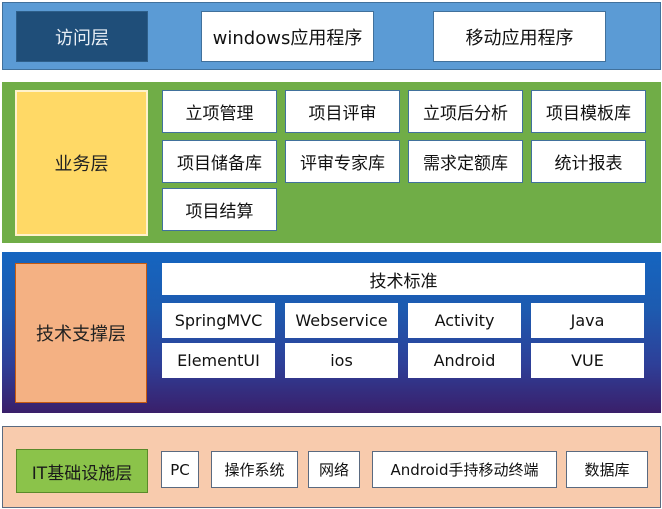 Image resolution: width=662 pixels, height=509 pixels. What do you see at coordinates (81, 333) in the screenshot?
I see `tech-layer-label: 技术支撑层` at bounding box center [81, 333].